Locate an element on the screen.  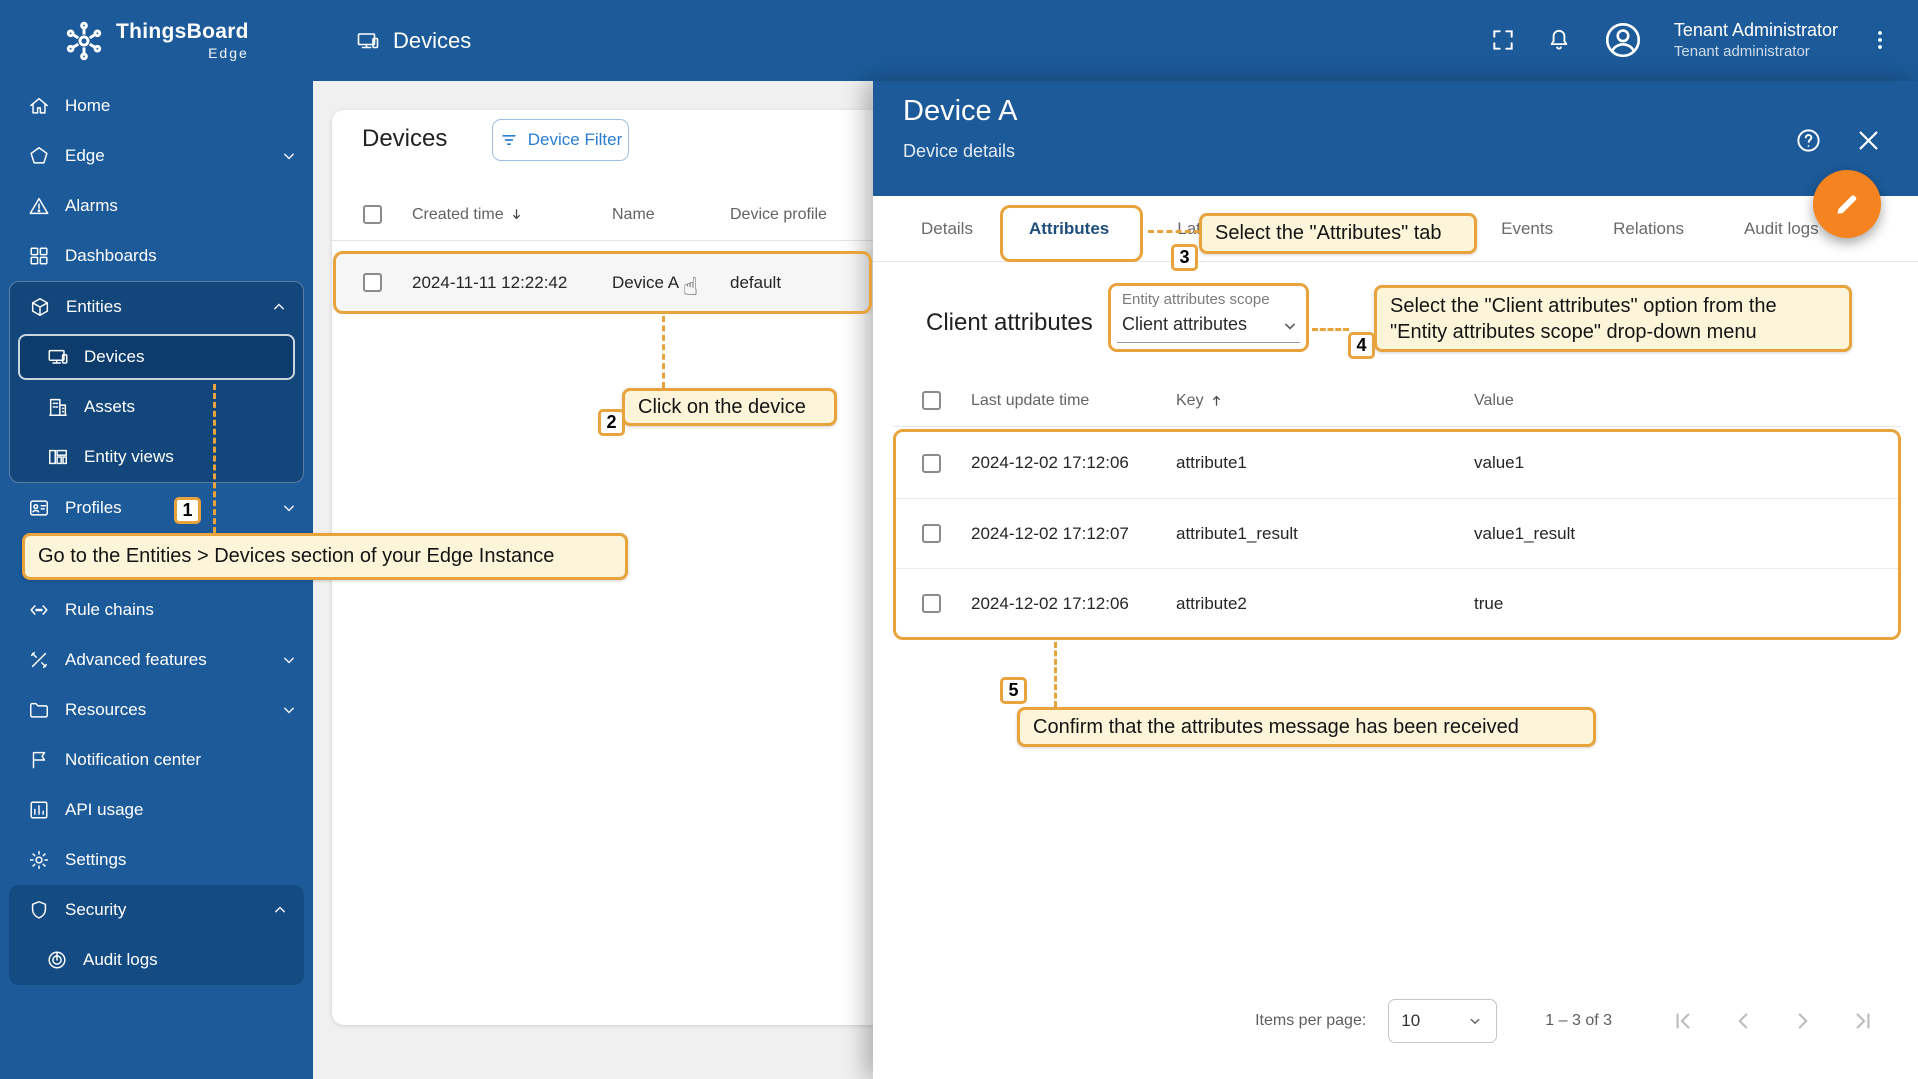
kebab-menu-icon is located at coordinates (1880, 40).